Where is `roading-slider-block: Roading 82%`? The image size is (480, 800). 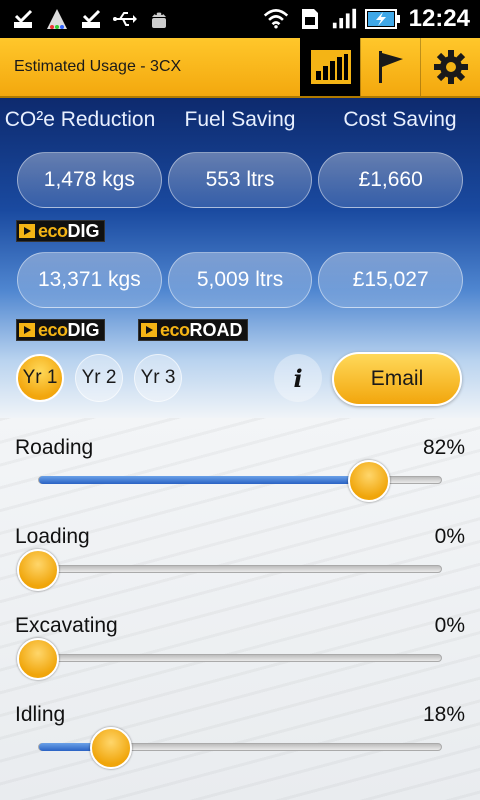 roading-slider-block: Roading 82% is located at coordinates (240, 476).